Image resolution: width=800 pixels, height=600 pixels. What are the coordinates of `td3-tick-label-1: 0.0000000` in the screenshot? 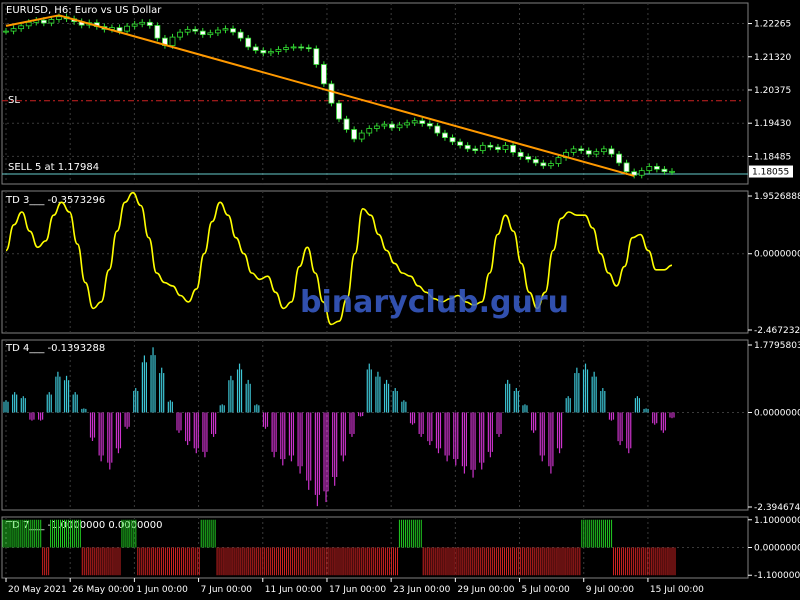 It's located at (777, 255).